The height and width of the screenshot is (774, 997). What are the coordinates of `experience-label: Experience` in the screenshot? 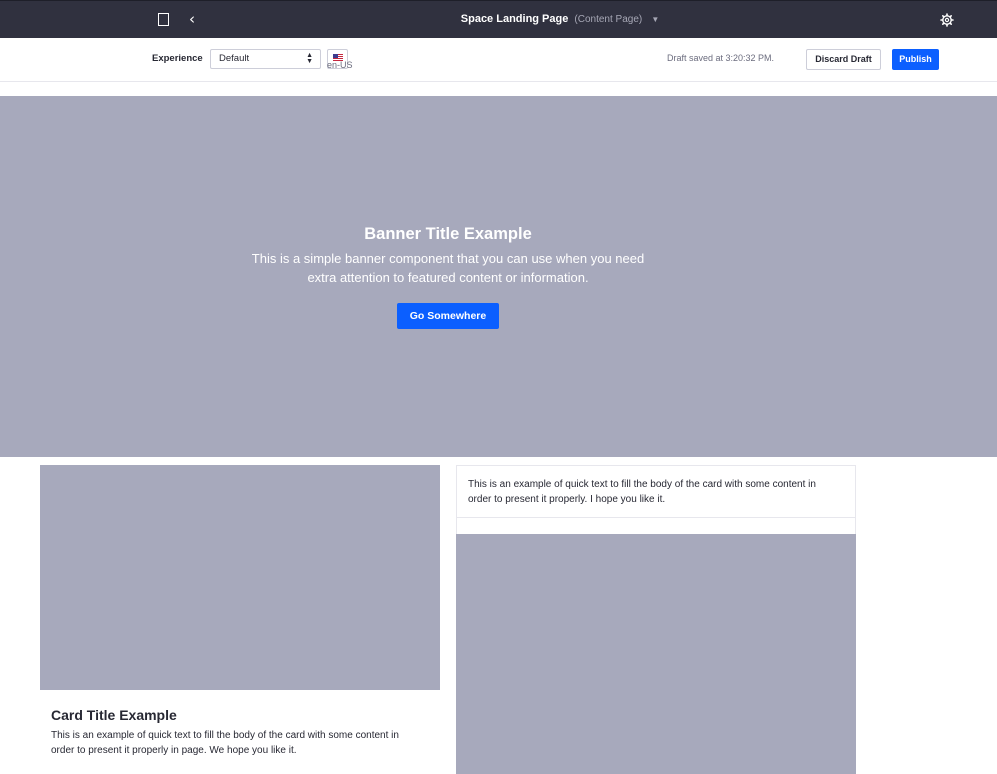 It's located at (177, 58).